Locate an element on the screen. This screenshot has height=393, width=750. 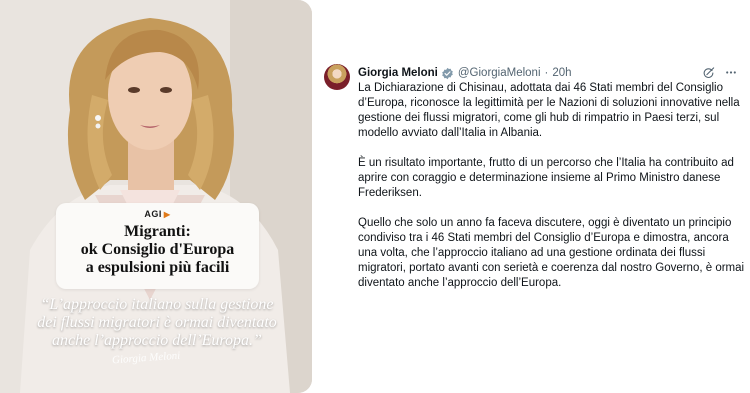
more-options-icon is located at coordinates (731, 72).